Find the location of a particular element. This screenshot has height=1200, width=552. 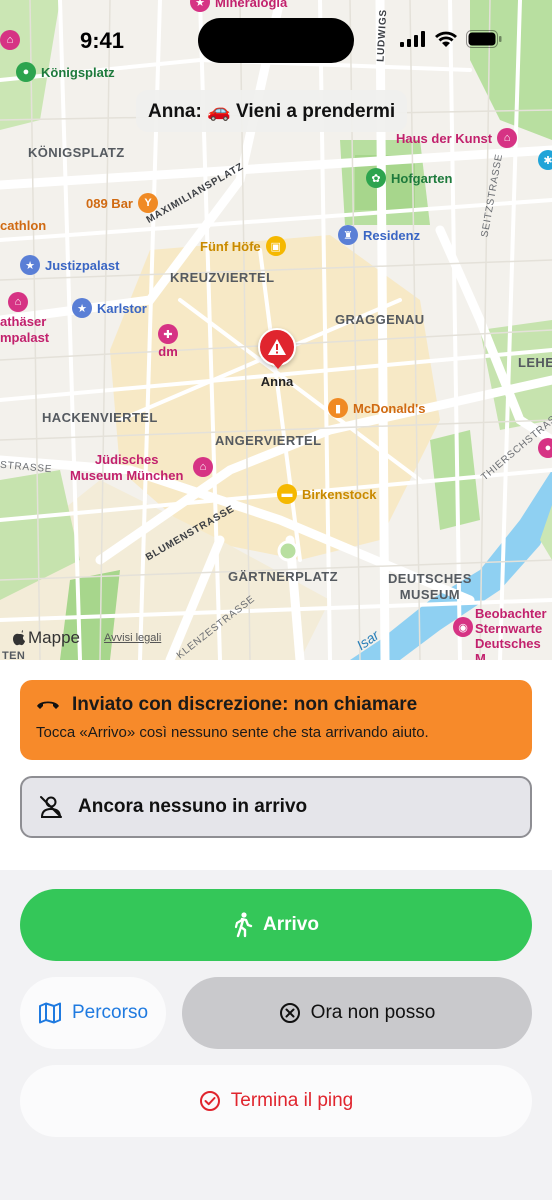

poi-karlstor: ★ Karlstor is located at coordinates (109, 308).